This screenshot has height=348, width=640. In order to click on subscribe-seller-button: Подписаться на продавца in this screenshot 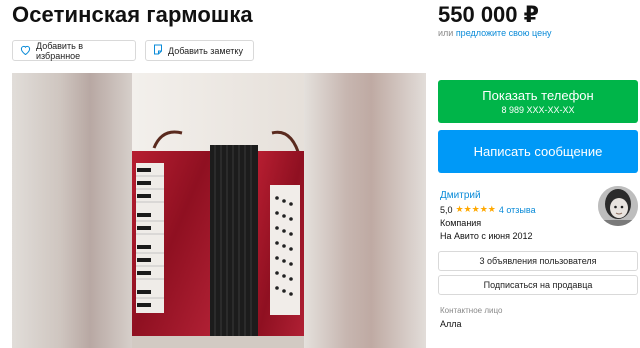, I will do `click(538, 285)`.